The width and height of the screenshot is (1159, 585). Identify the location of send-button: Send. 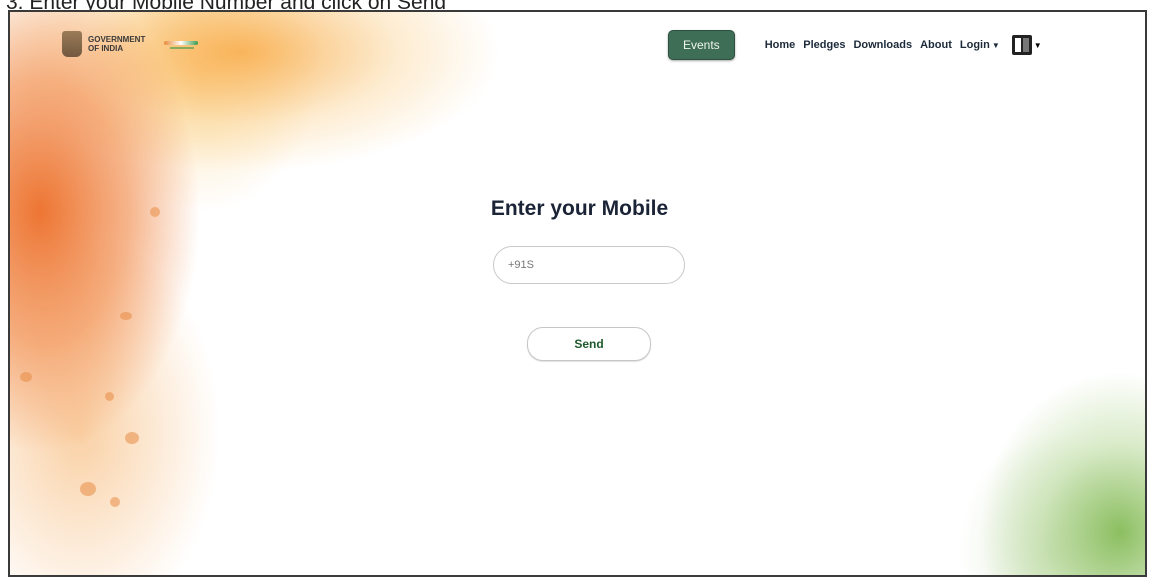
(589, 344).